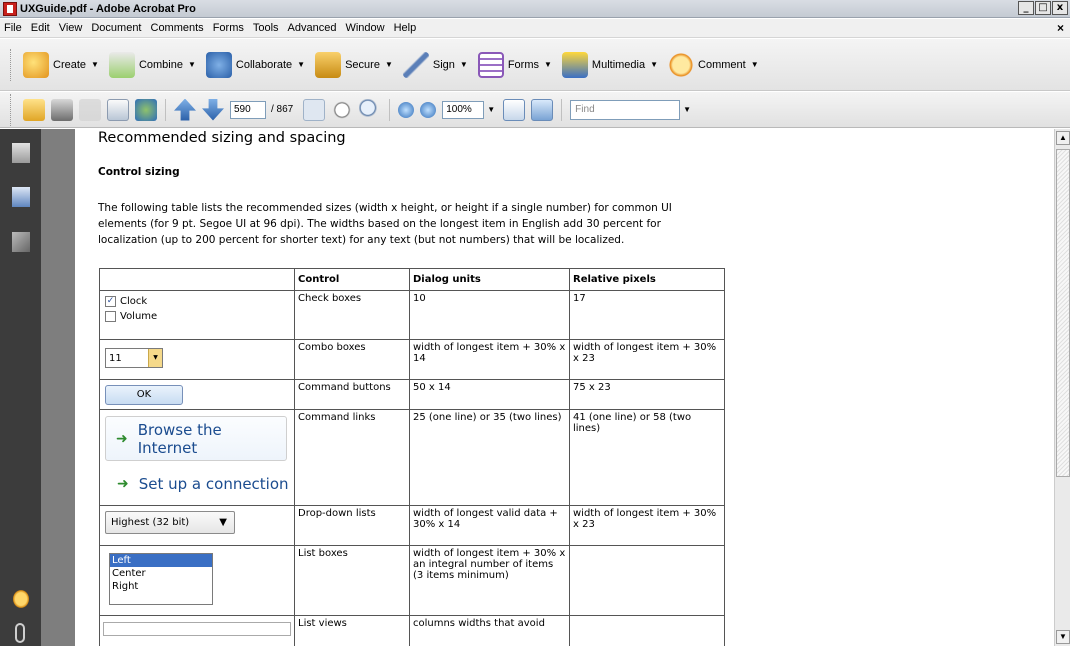  What do you see at coordinates (364, 28) in the screenshot?
I see `menu-window: Window` at bounding box center [364, 28].